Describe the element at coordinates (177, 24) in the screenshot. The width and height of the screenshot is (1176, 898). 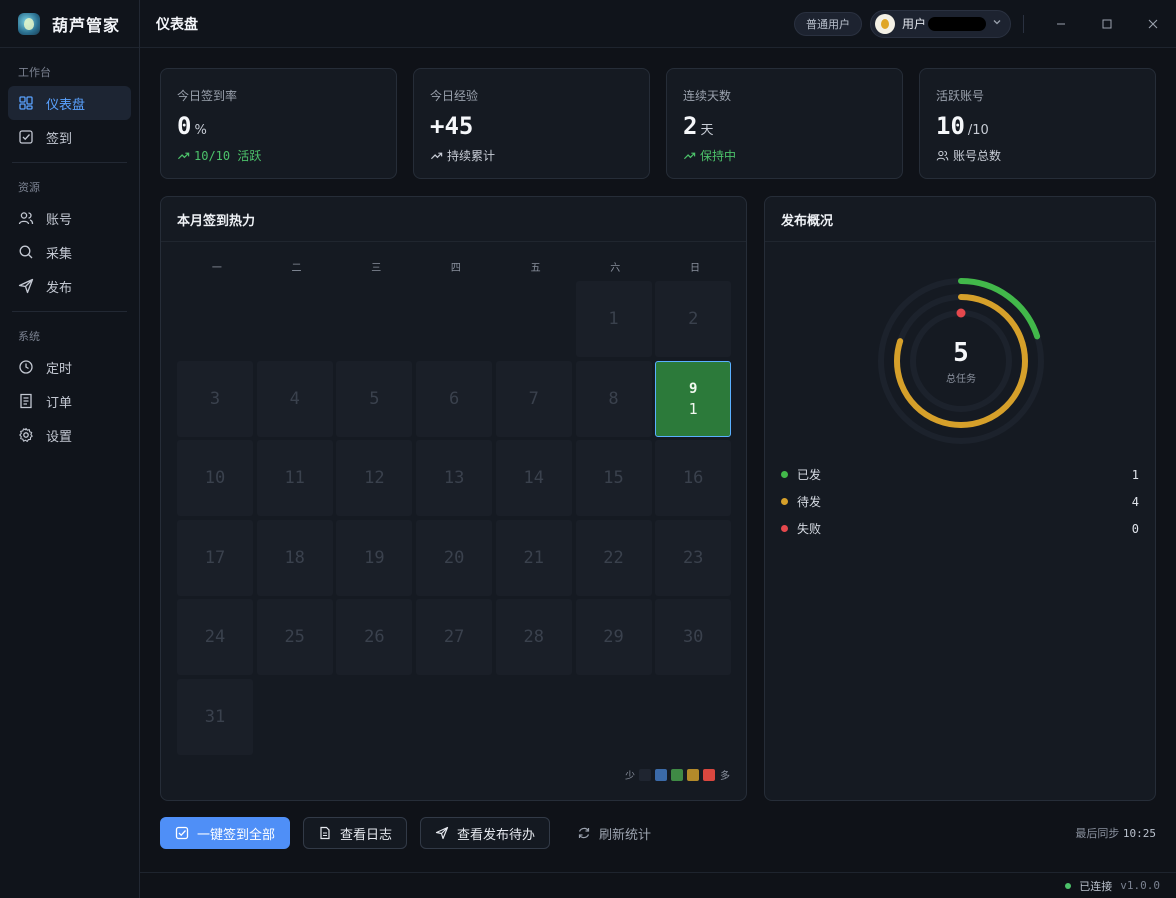
I see `page-title: 仪表盘` at that location.